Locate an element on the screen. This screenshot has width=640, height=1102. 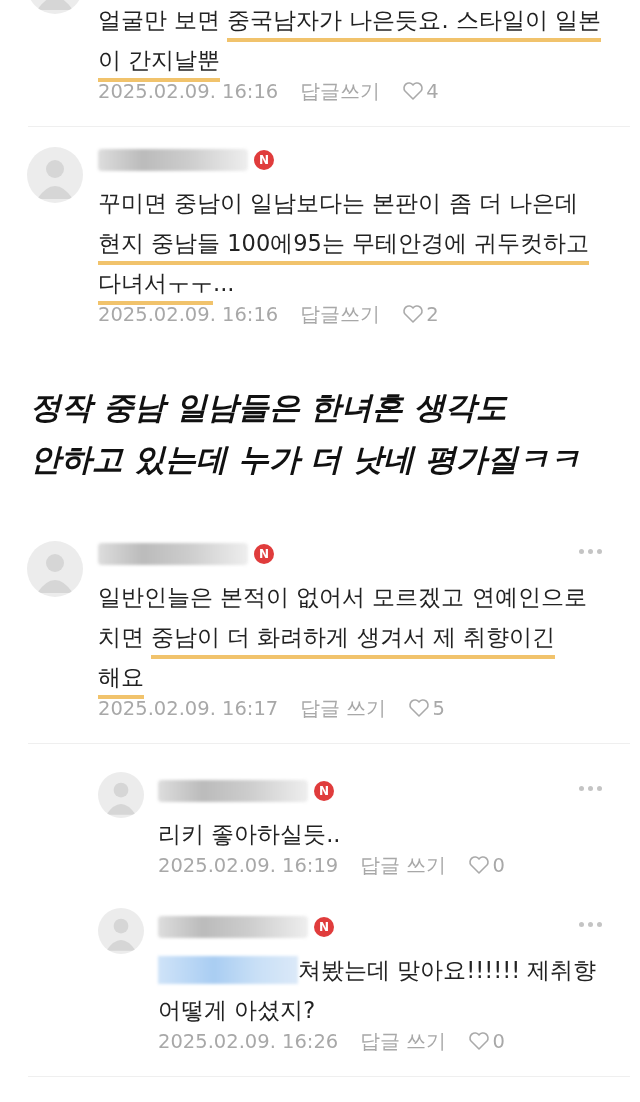
caption-text: 정작 중남 일남들은 한녀혼 생각도 is located at coordinates (269, 407).